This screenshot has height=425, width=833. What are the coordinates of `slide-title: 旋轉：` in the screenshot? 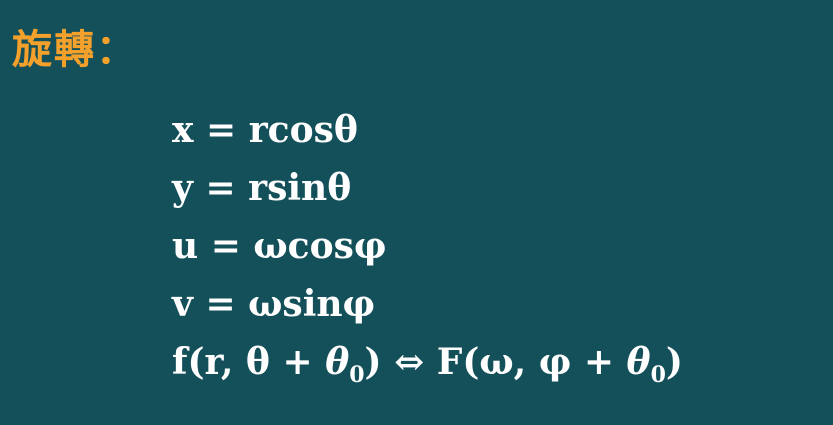 It's located at (75, 50).